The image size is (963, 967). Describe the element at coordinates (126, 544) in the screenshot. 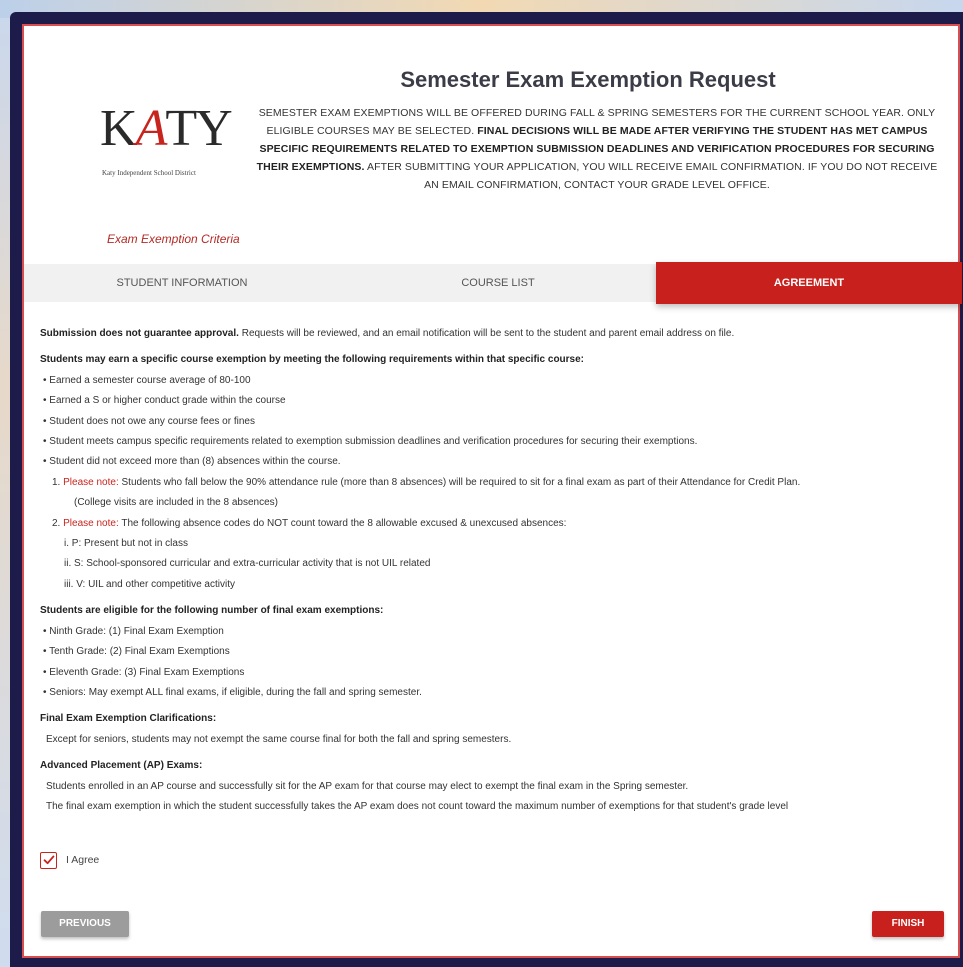

I see `absence-code-item: i. P: Present but not in class` at that location.